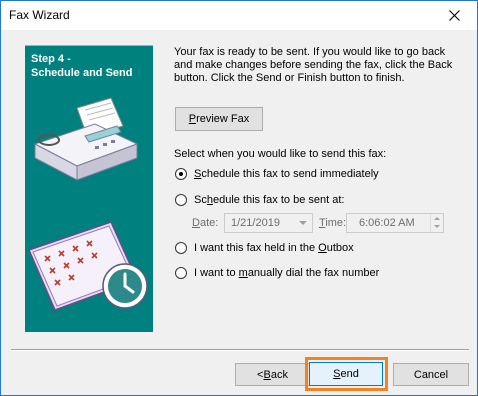 Image resolution: width=478 pixels, height=396 pixels. I want to click on schedule-at-option: Schedule this fax to be sent at:, so click(259, 200).